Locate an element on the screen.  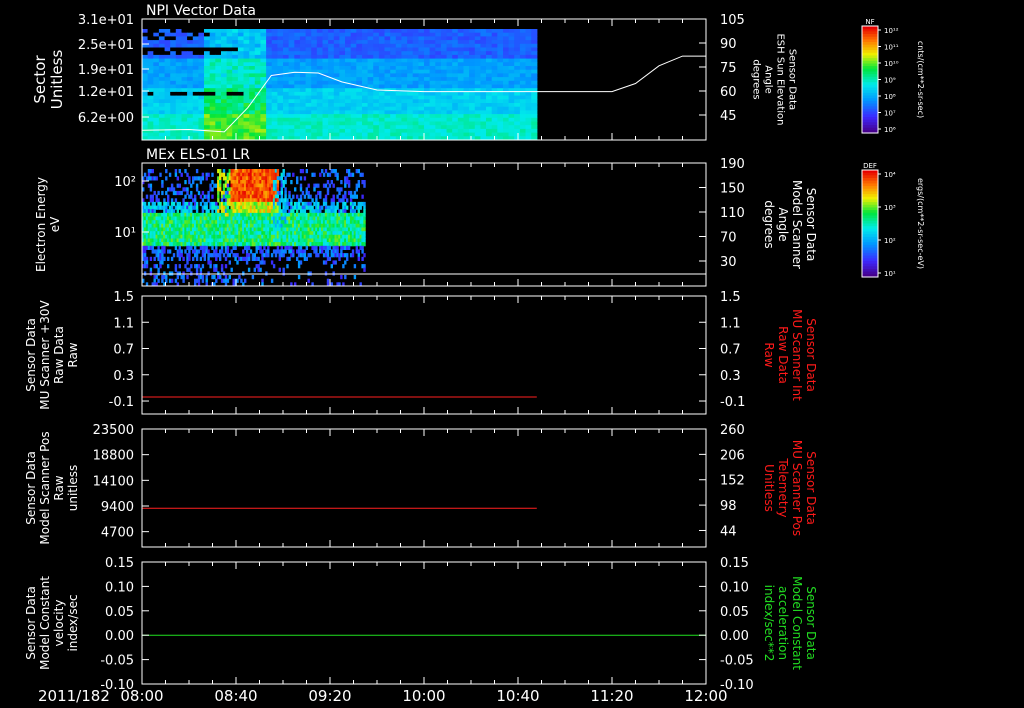
panel5-ylabel: Sensor Data is located at coordinates (31, 623).